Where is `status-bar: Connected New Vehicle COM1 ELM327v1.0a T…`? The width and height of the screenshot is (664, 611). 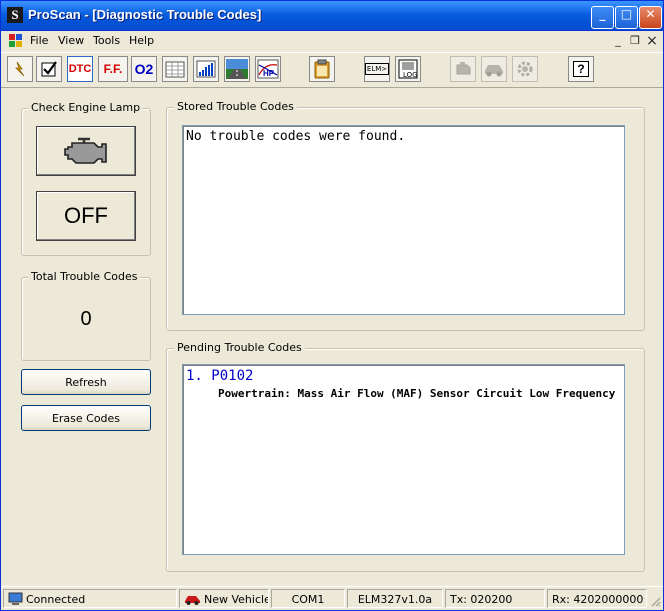 status-bar: Connected New Vehicle COM1 ELM327v1.0a T… is located at coordinates (332, 598).